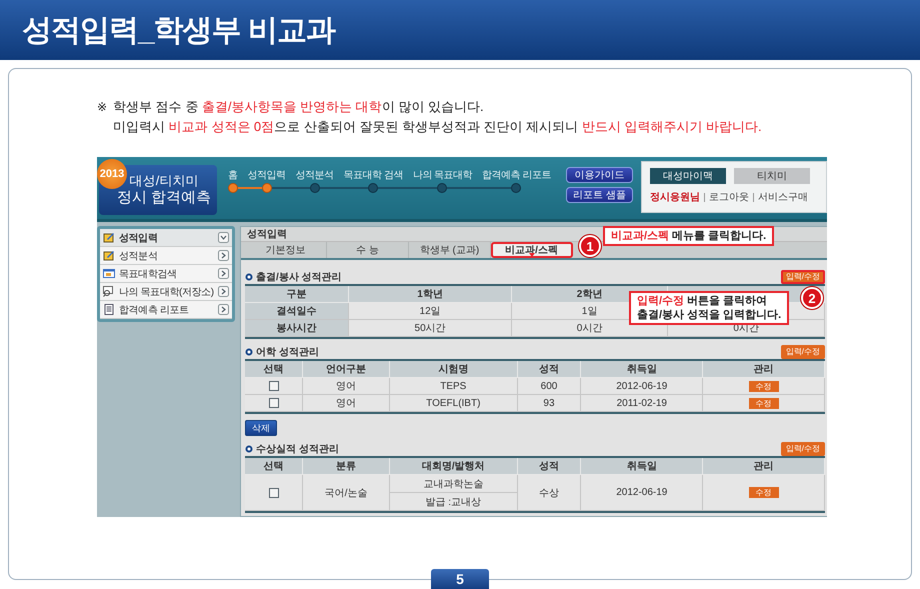  What do you see at coordinates (460, 579) in the screenshot?
I see `page-number: 5` at bounding box center [460, 579].